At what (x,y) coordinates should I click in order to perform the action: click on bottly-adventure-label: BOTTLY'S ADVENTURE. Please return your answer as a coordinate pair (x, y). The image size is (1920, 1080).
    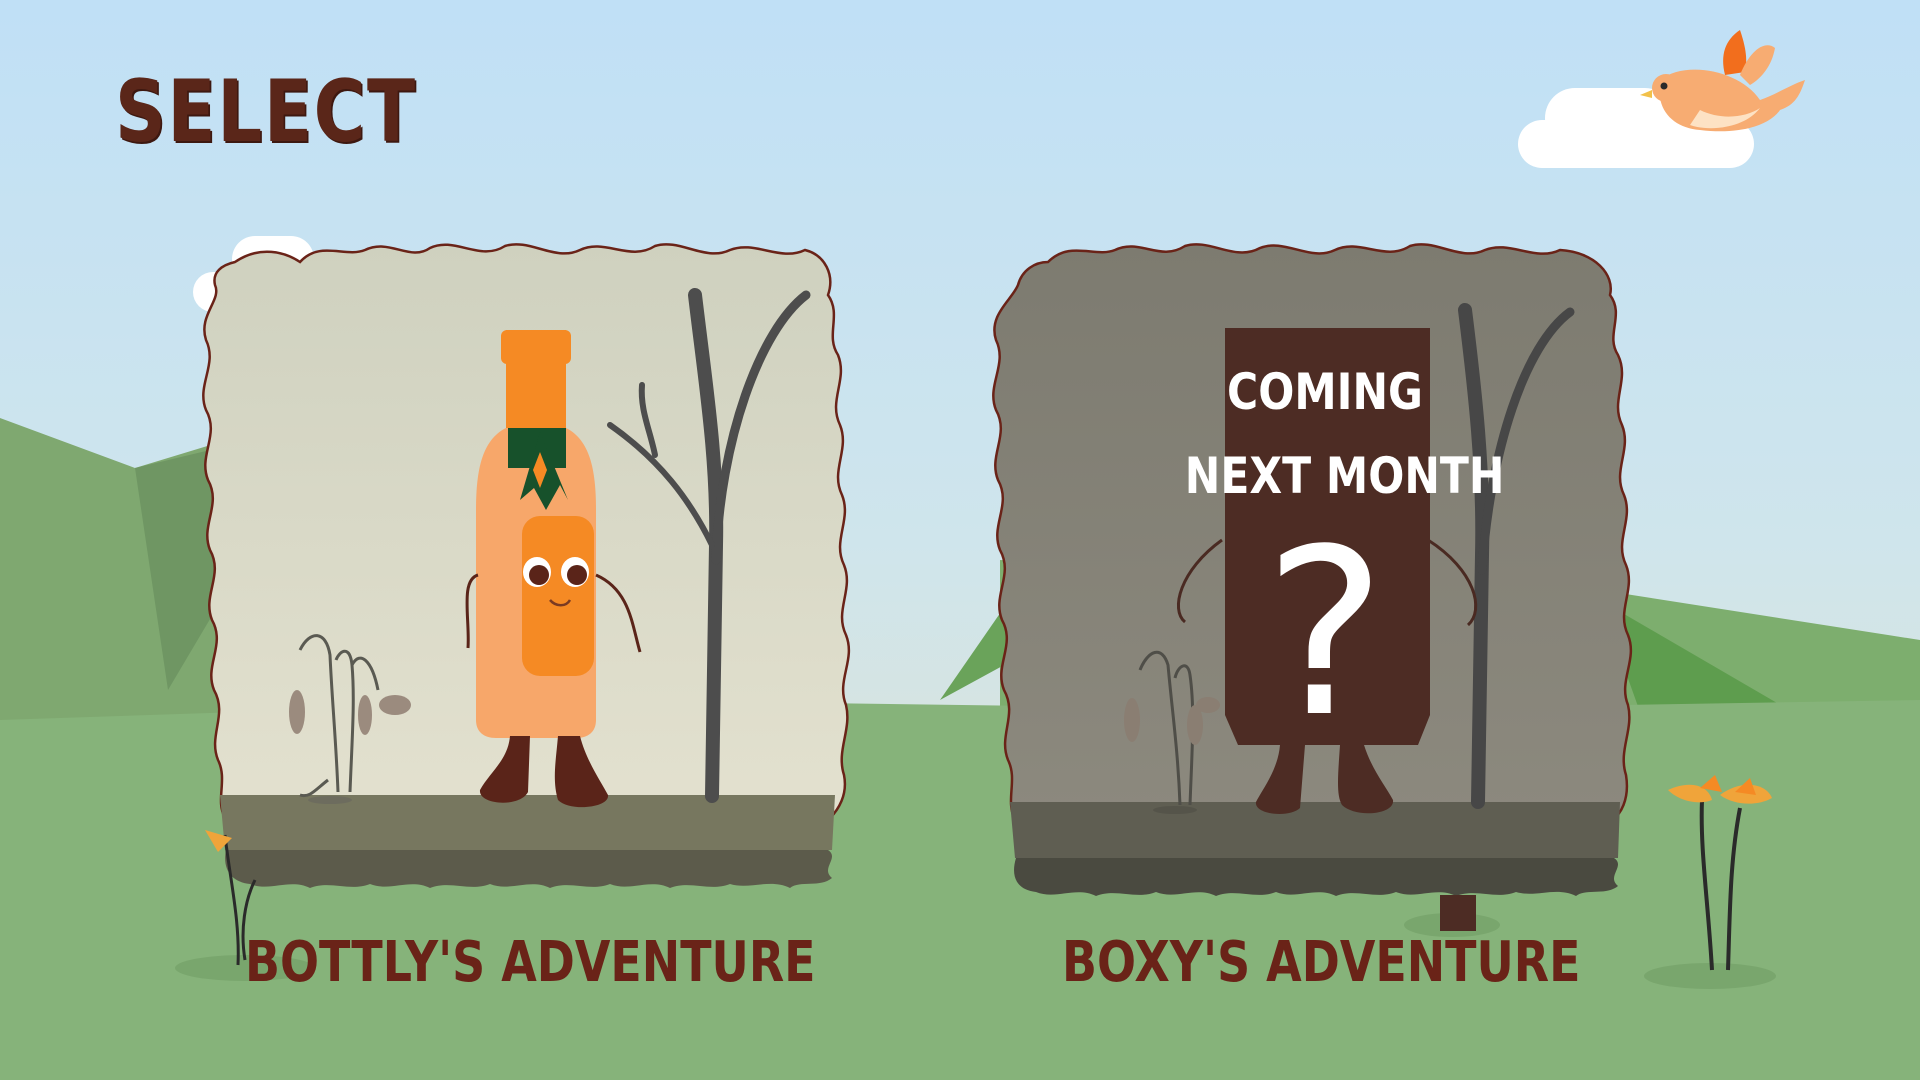
    Looking at the image, I should click on (530, 962).